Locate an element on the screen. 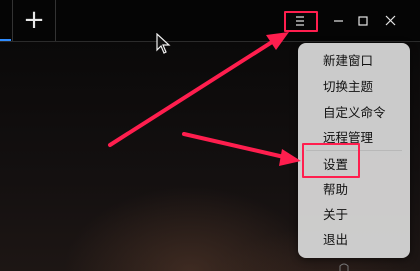  new-tab-button: + is located at coordinates (34, 20).